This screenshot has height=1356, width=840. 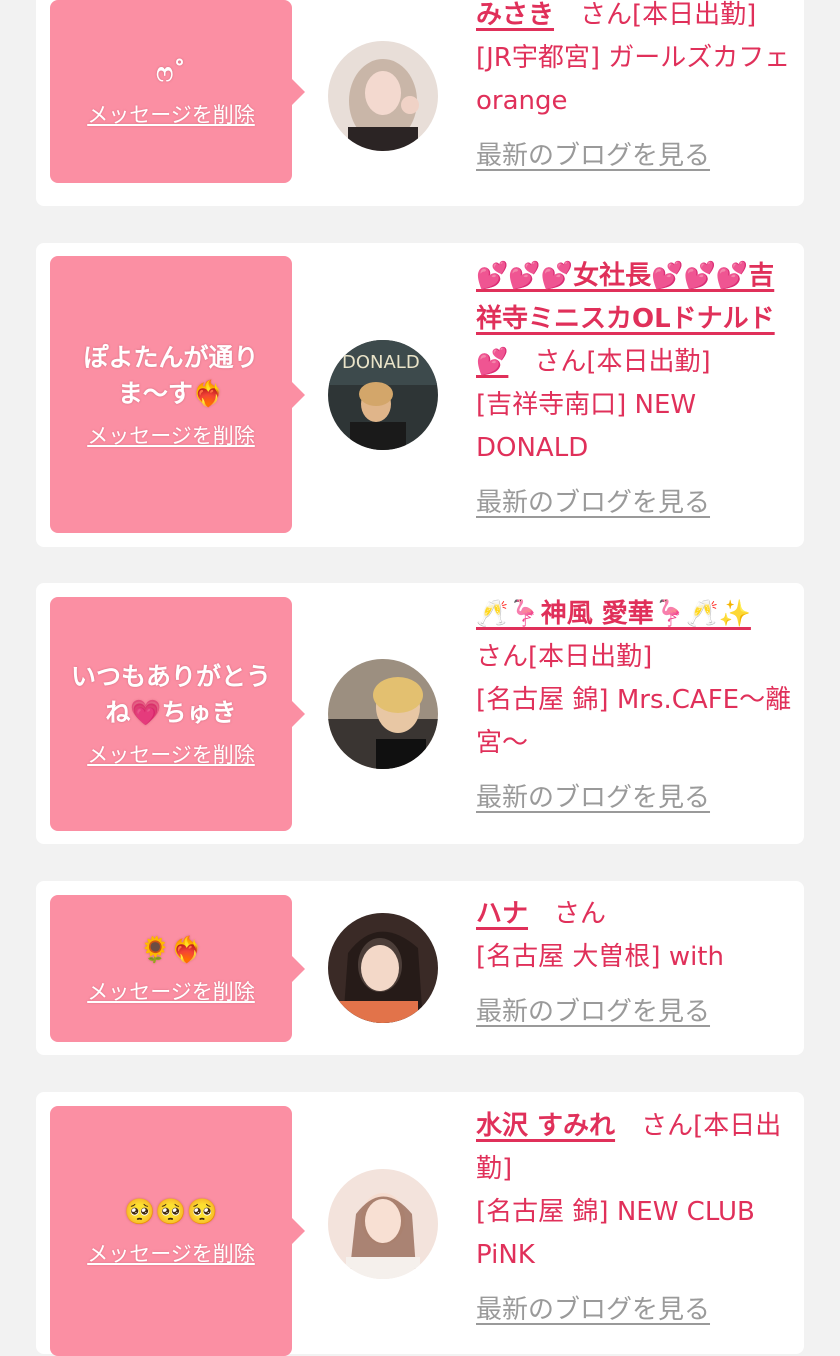 What do you see at coordinates (634, 721) in the screenshot?
I see `shop-name: [名古屋 錦] Mrs.CAFE〜離宮〜` at bounding box center [634, 721].